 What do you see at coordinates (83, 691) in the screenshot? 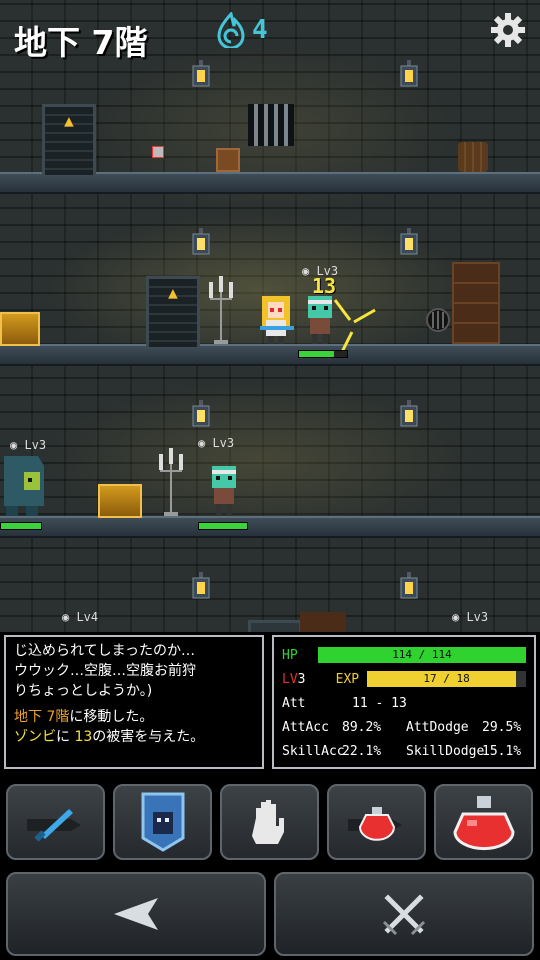
I see `log-line: りちょっとしようか。)` at bounding box center [83, 691].